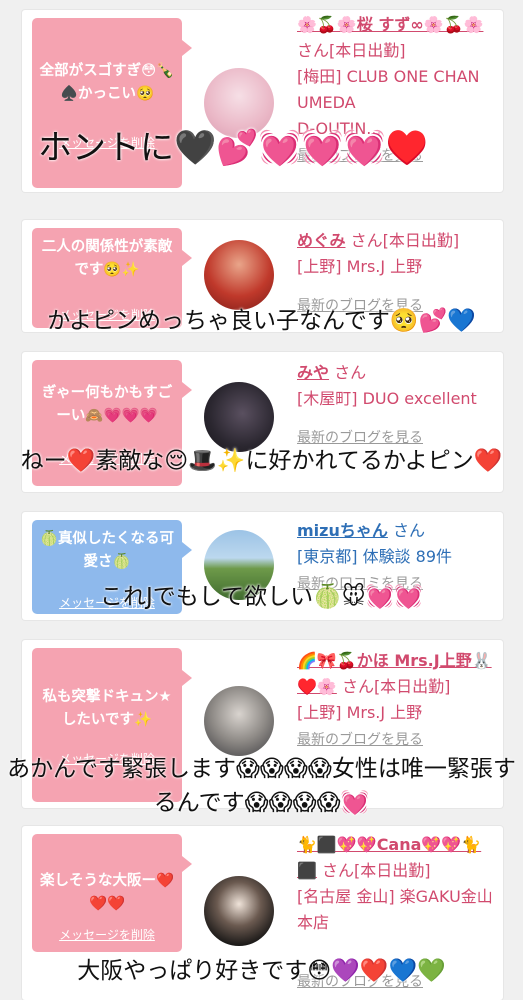  Describe the element at coordinates (107, 404) in the screenshot. I see `message-text: ぎゃー何もかもすごーい🙈💗💗💗` at that location.